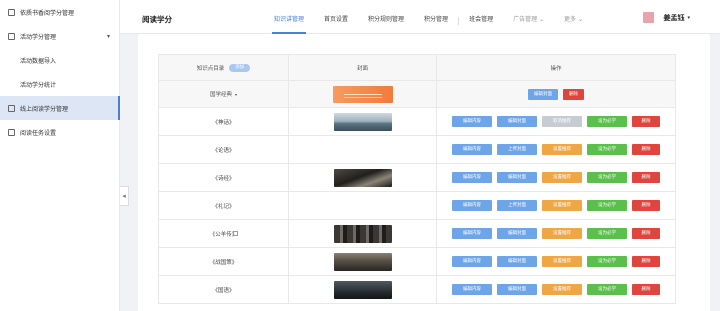  I want to click on sidebar-item-online-reading: 线上阅读学分管理, so click(60, 108).